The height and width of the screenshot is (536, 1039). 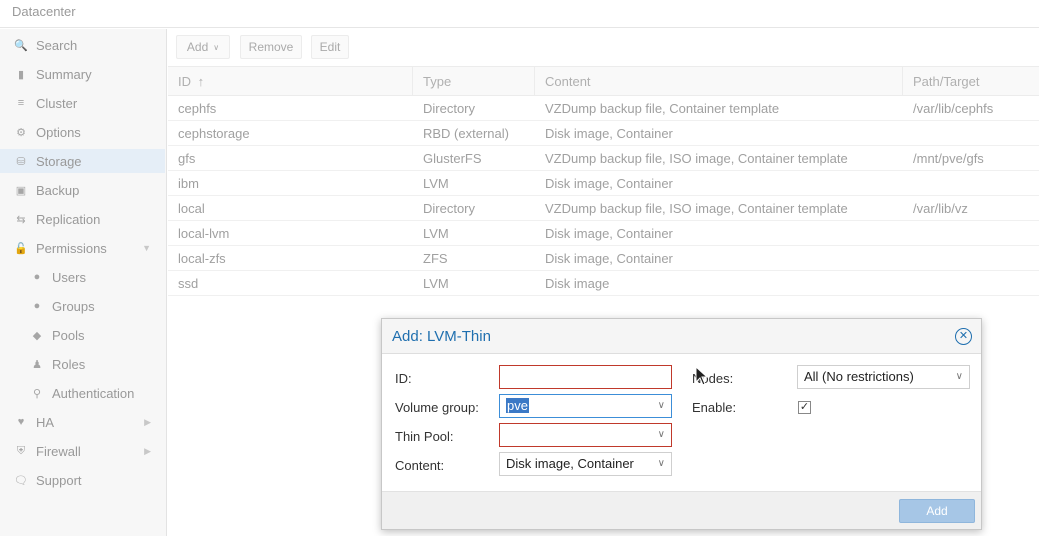 I want to click on sidebar-item-support: 🗨 Support, so click(x=82, y=480).